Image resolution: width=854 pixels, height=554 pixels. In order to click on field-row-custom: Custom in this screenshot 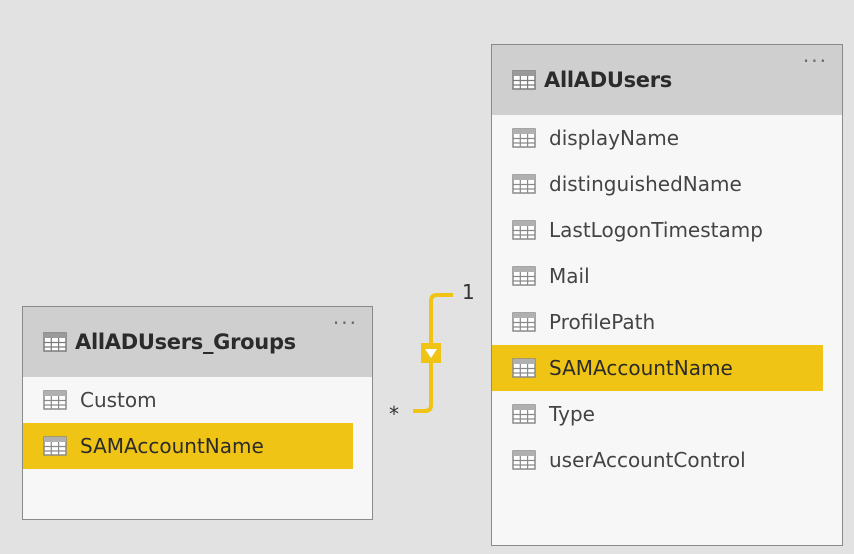, I will do `click(197, 400)`.